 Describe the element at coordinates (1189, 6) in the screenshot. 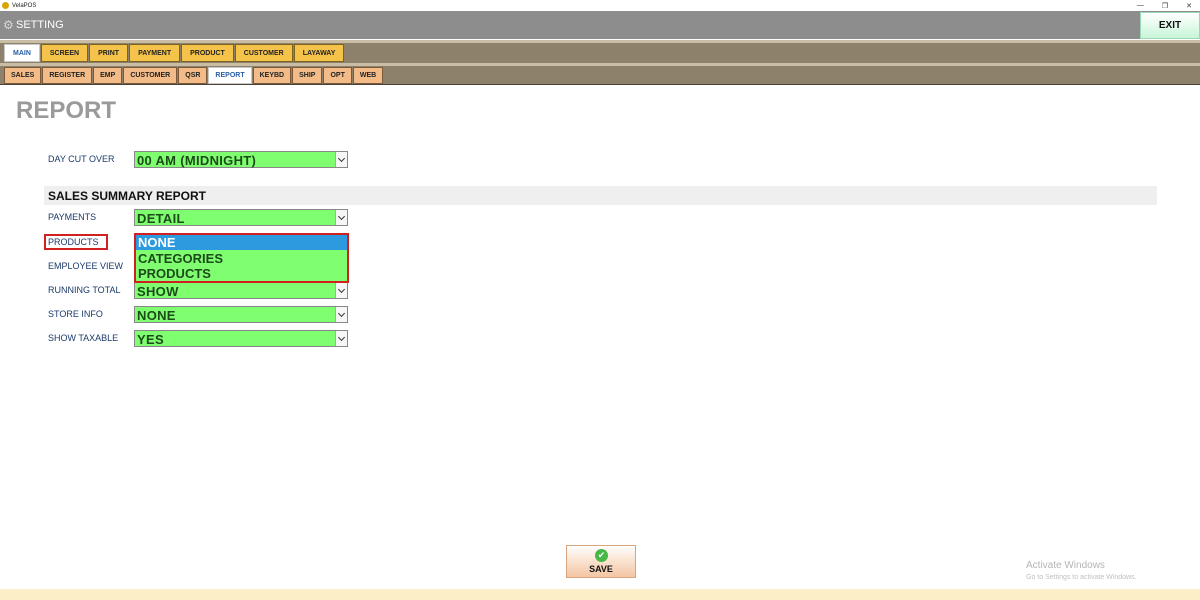

I see `close-icon: ✕` at that location.